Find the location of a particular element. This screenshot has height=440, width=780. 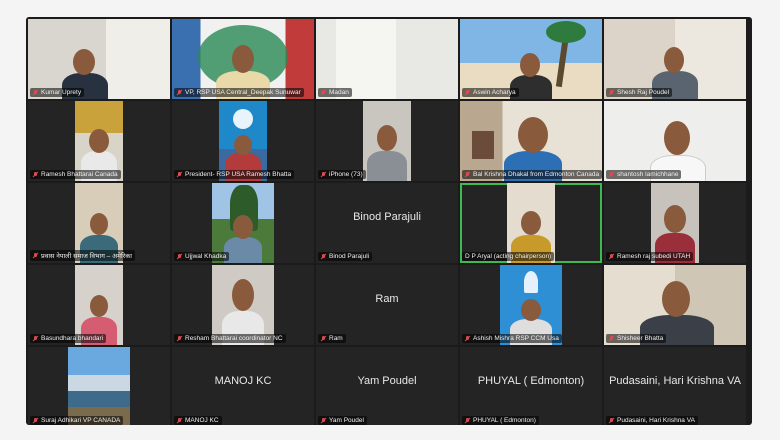

participant-name-label: Ramesh Bhattarai Canada is located at coordinates (75, 174).